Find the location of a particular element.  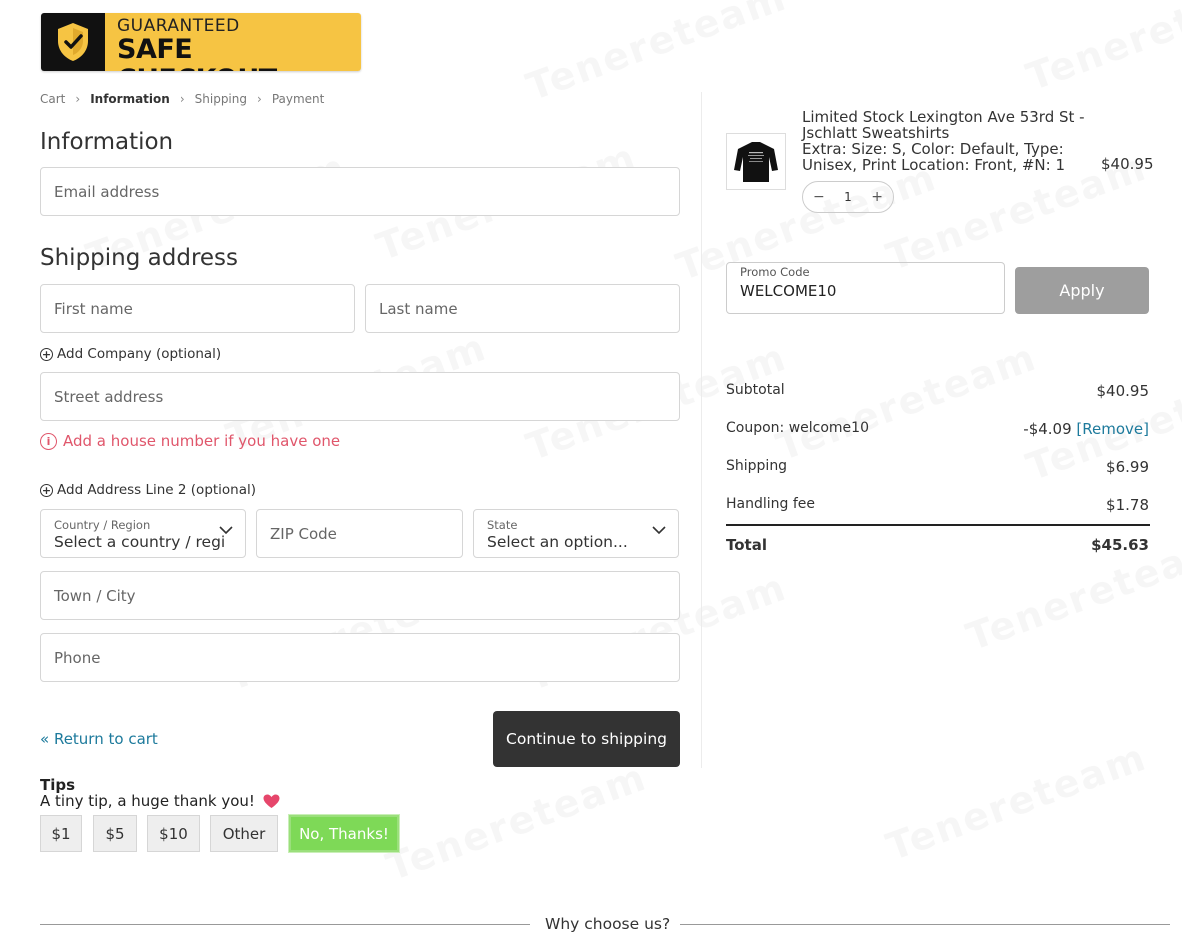

product-price: $40.95 is located at coordinates (1127, 164).